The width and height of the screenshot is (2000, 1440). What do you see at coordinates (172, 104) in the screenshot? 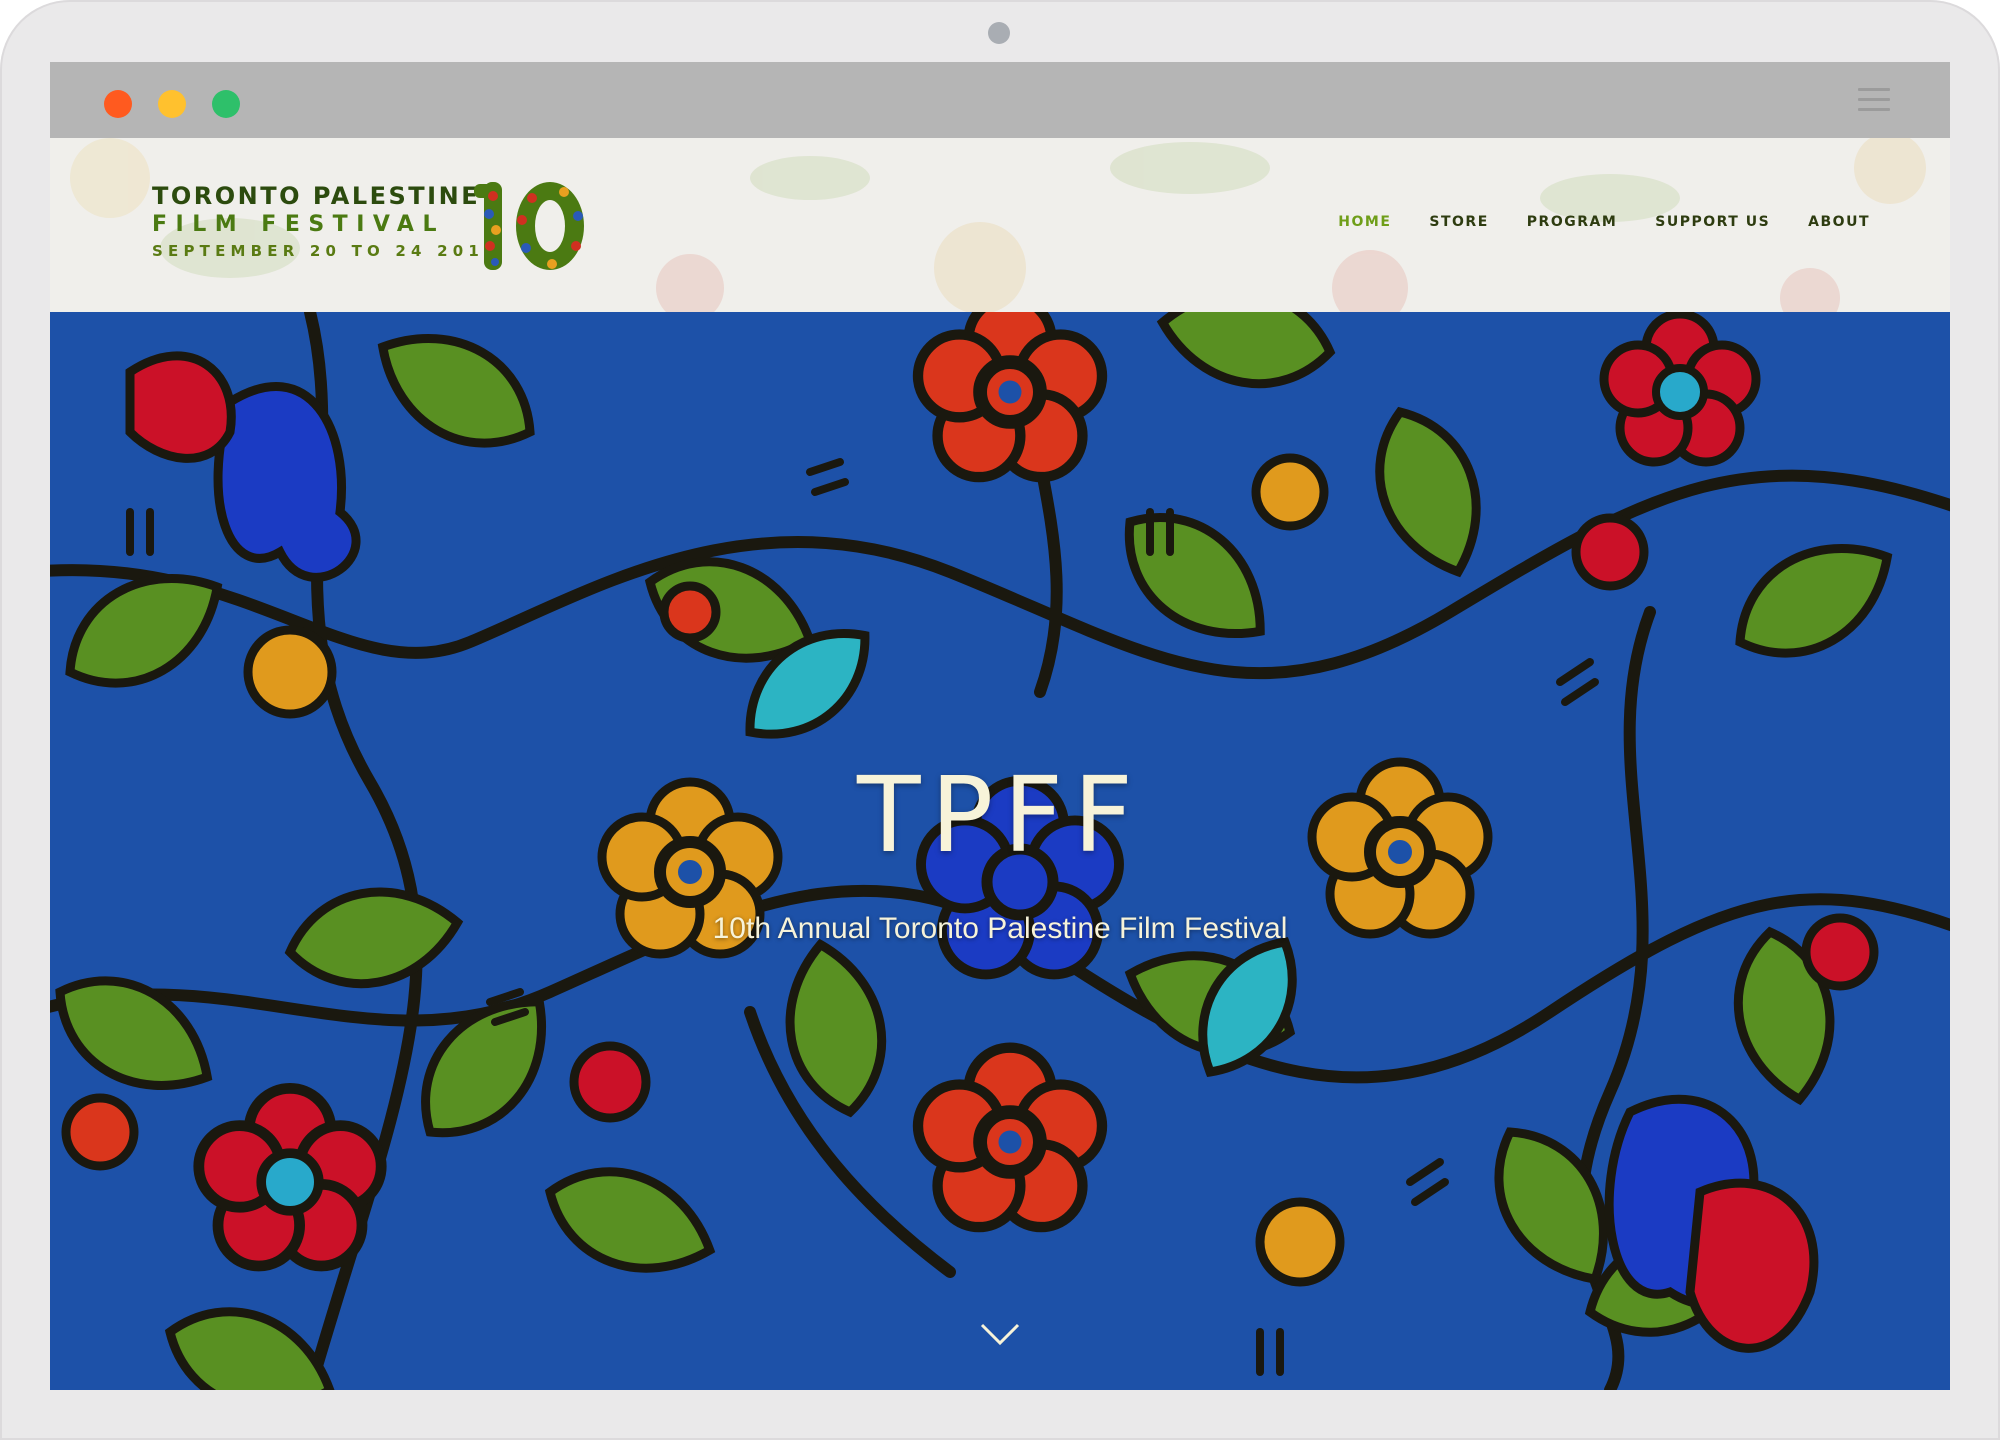
I see `minimize-window-button` at bounding box center [172, 104].